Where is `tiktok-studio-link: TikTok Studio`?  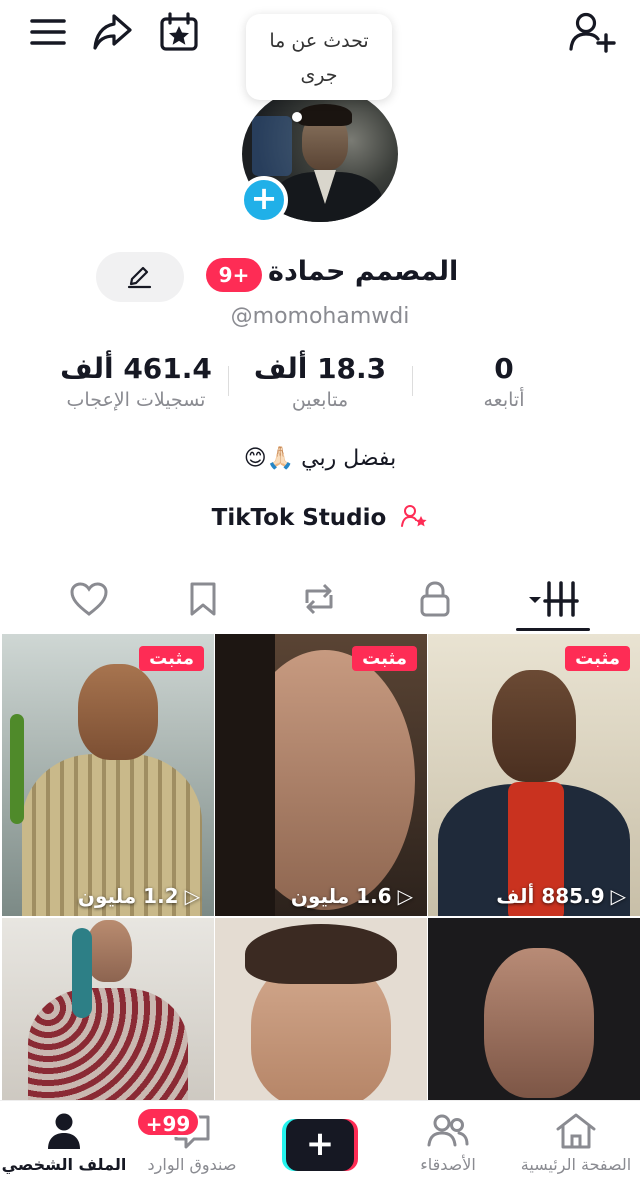
tiktok-studio-link: TikTok Studio is located at coordinates (320, 517).